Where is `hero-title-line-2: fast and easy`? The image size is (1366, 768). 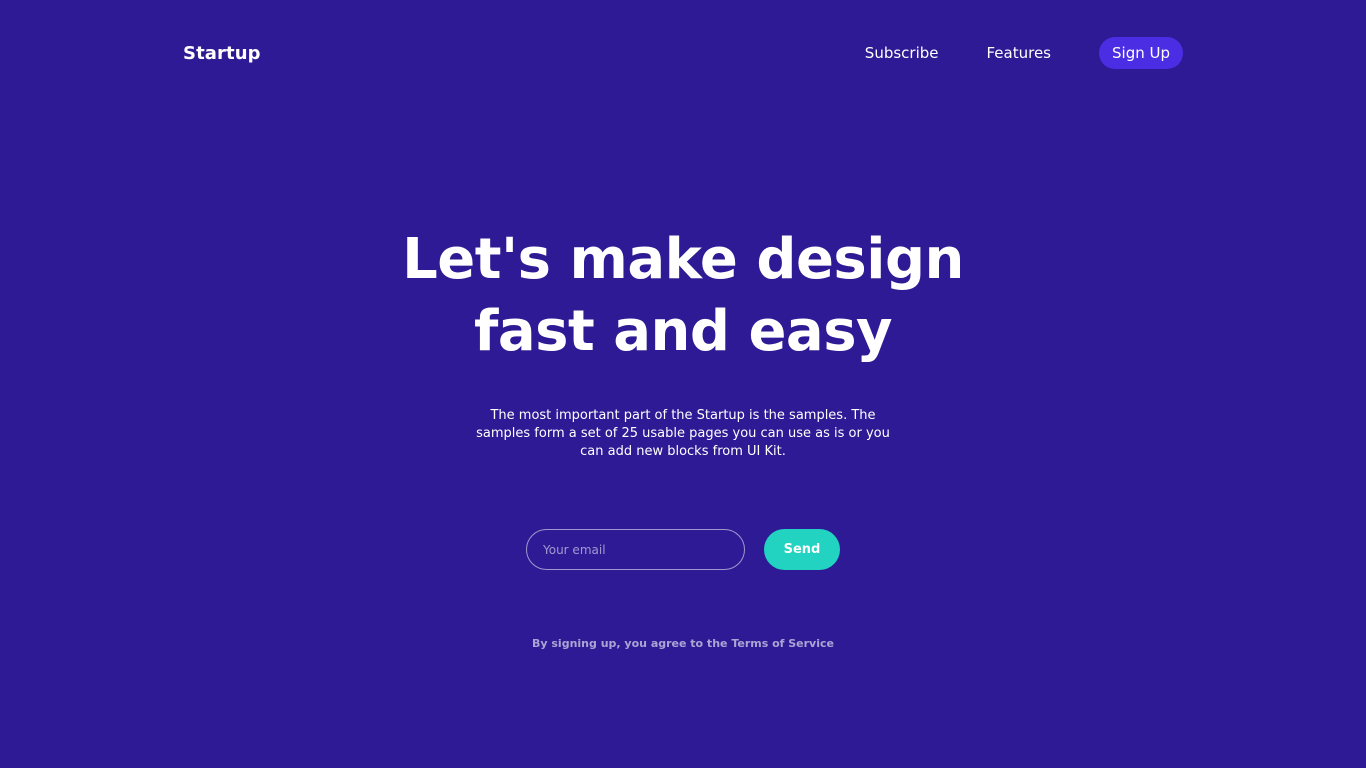
hero-title-line-2: fast and easy is located at coordinates (683, 331).